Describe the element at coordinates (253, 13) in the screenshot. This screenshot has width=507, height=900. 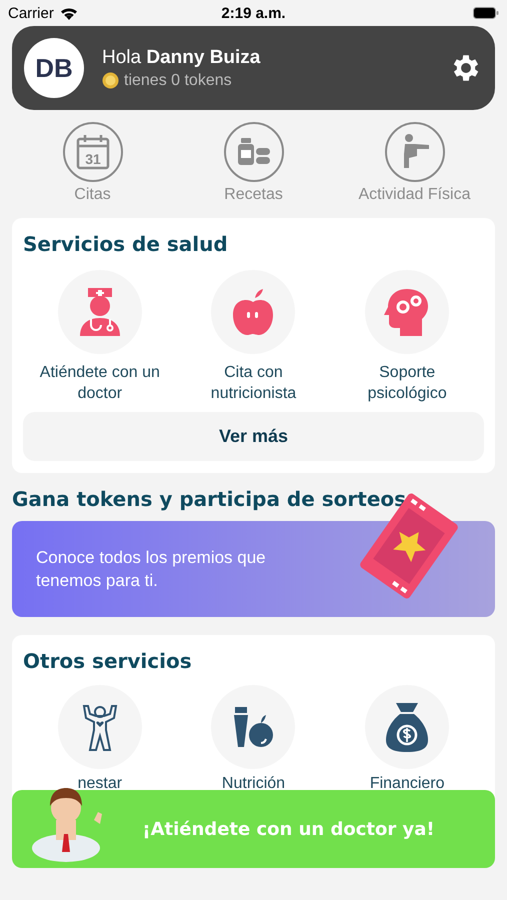
I see `clock-time: 2:19 a.m.` at that location.